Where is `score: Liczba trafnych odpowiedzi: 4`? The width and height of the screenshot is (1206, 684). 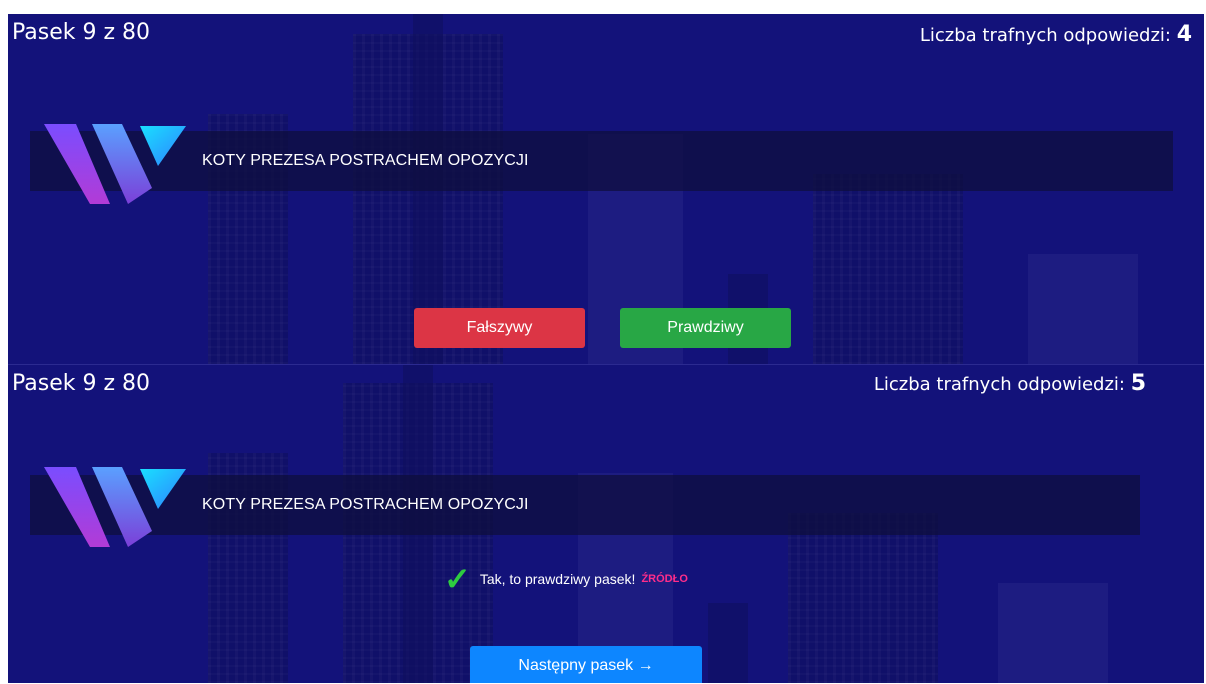
score: Liczba trafnych odpowiedzi: 4 is located at coordinates (1056, 34).